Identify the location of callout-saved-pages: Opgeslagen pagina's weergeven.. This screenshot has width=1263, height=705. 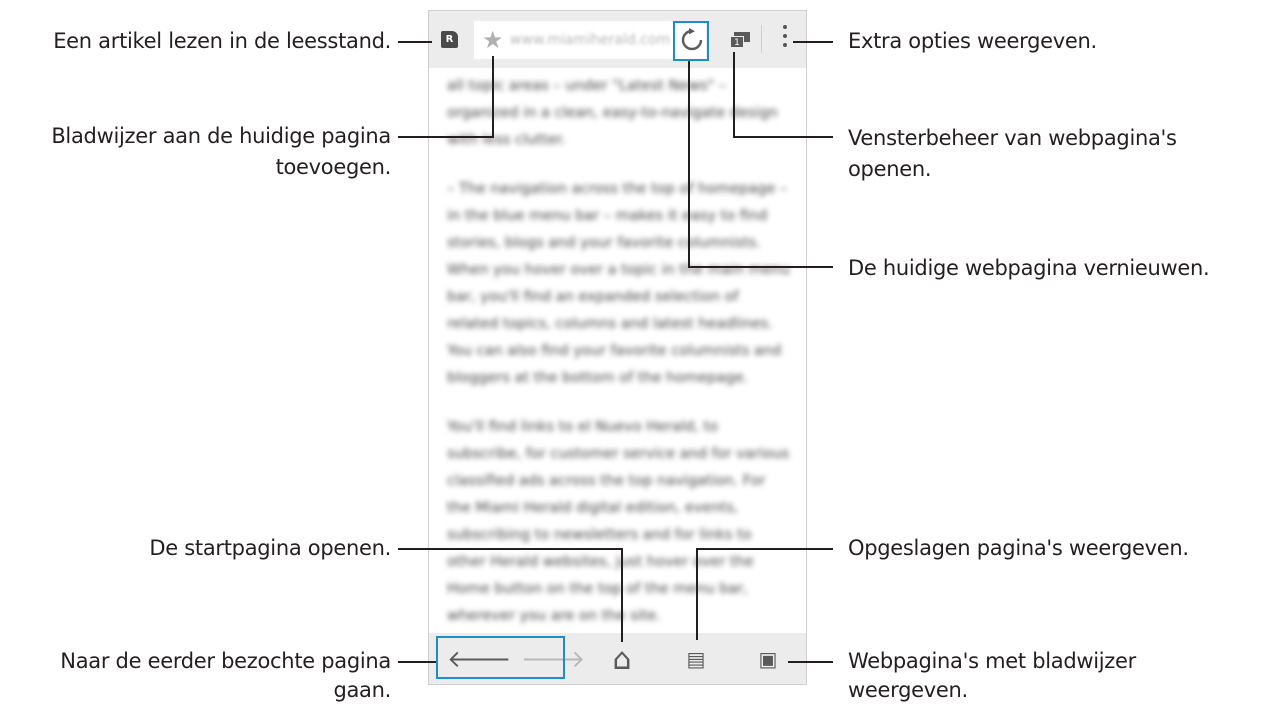
(1018, 548).